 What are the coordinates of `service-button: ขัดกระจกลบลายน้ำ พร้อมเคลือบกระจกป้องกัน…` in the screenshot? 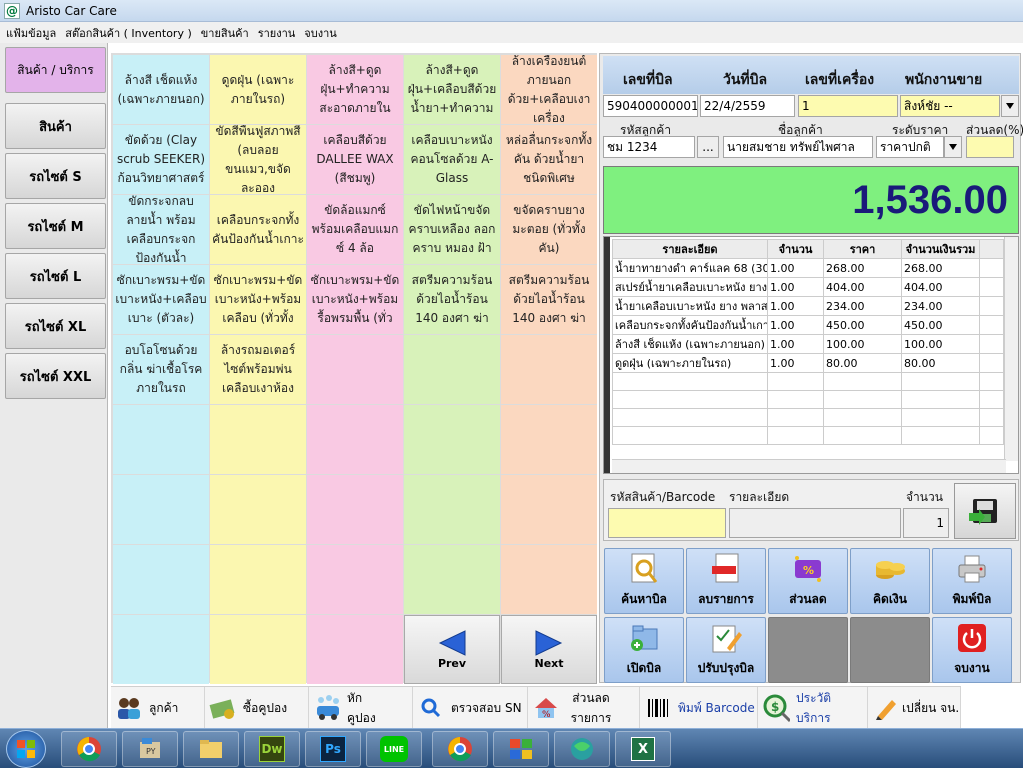 It's located at (161, 229).